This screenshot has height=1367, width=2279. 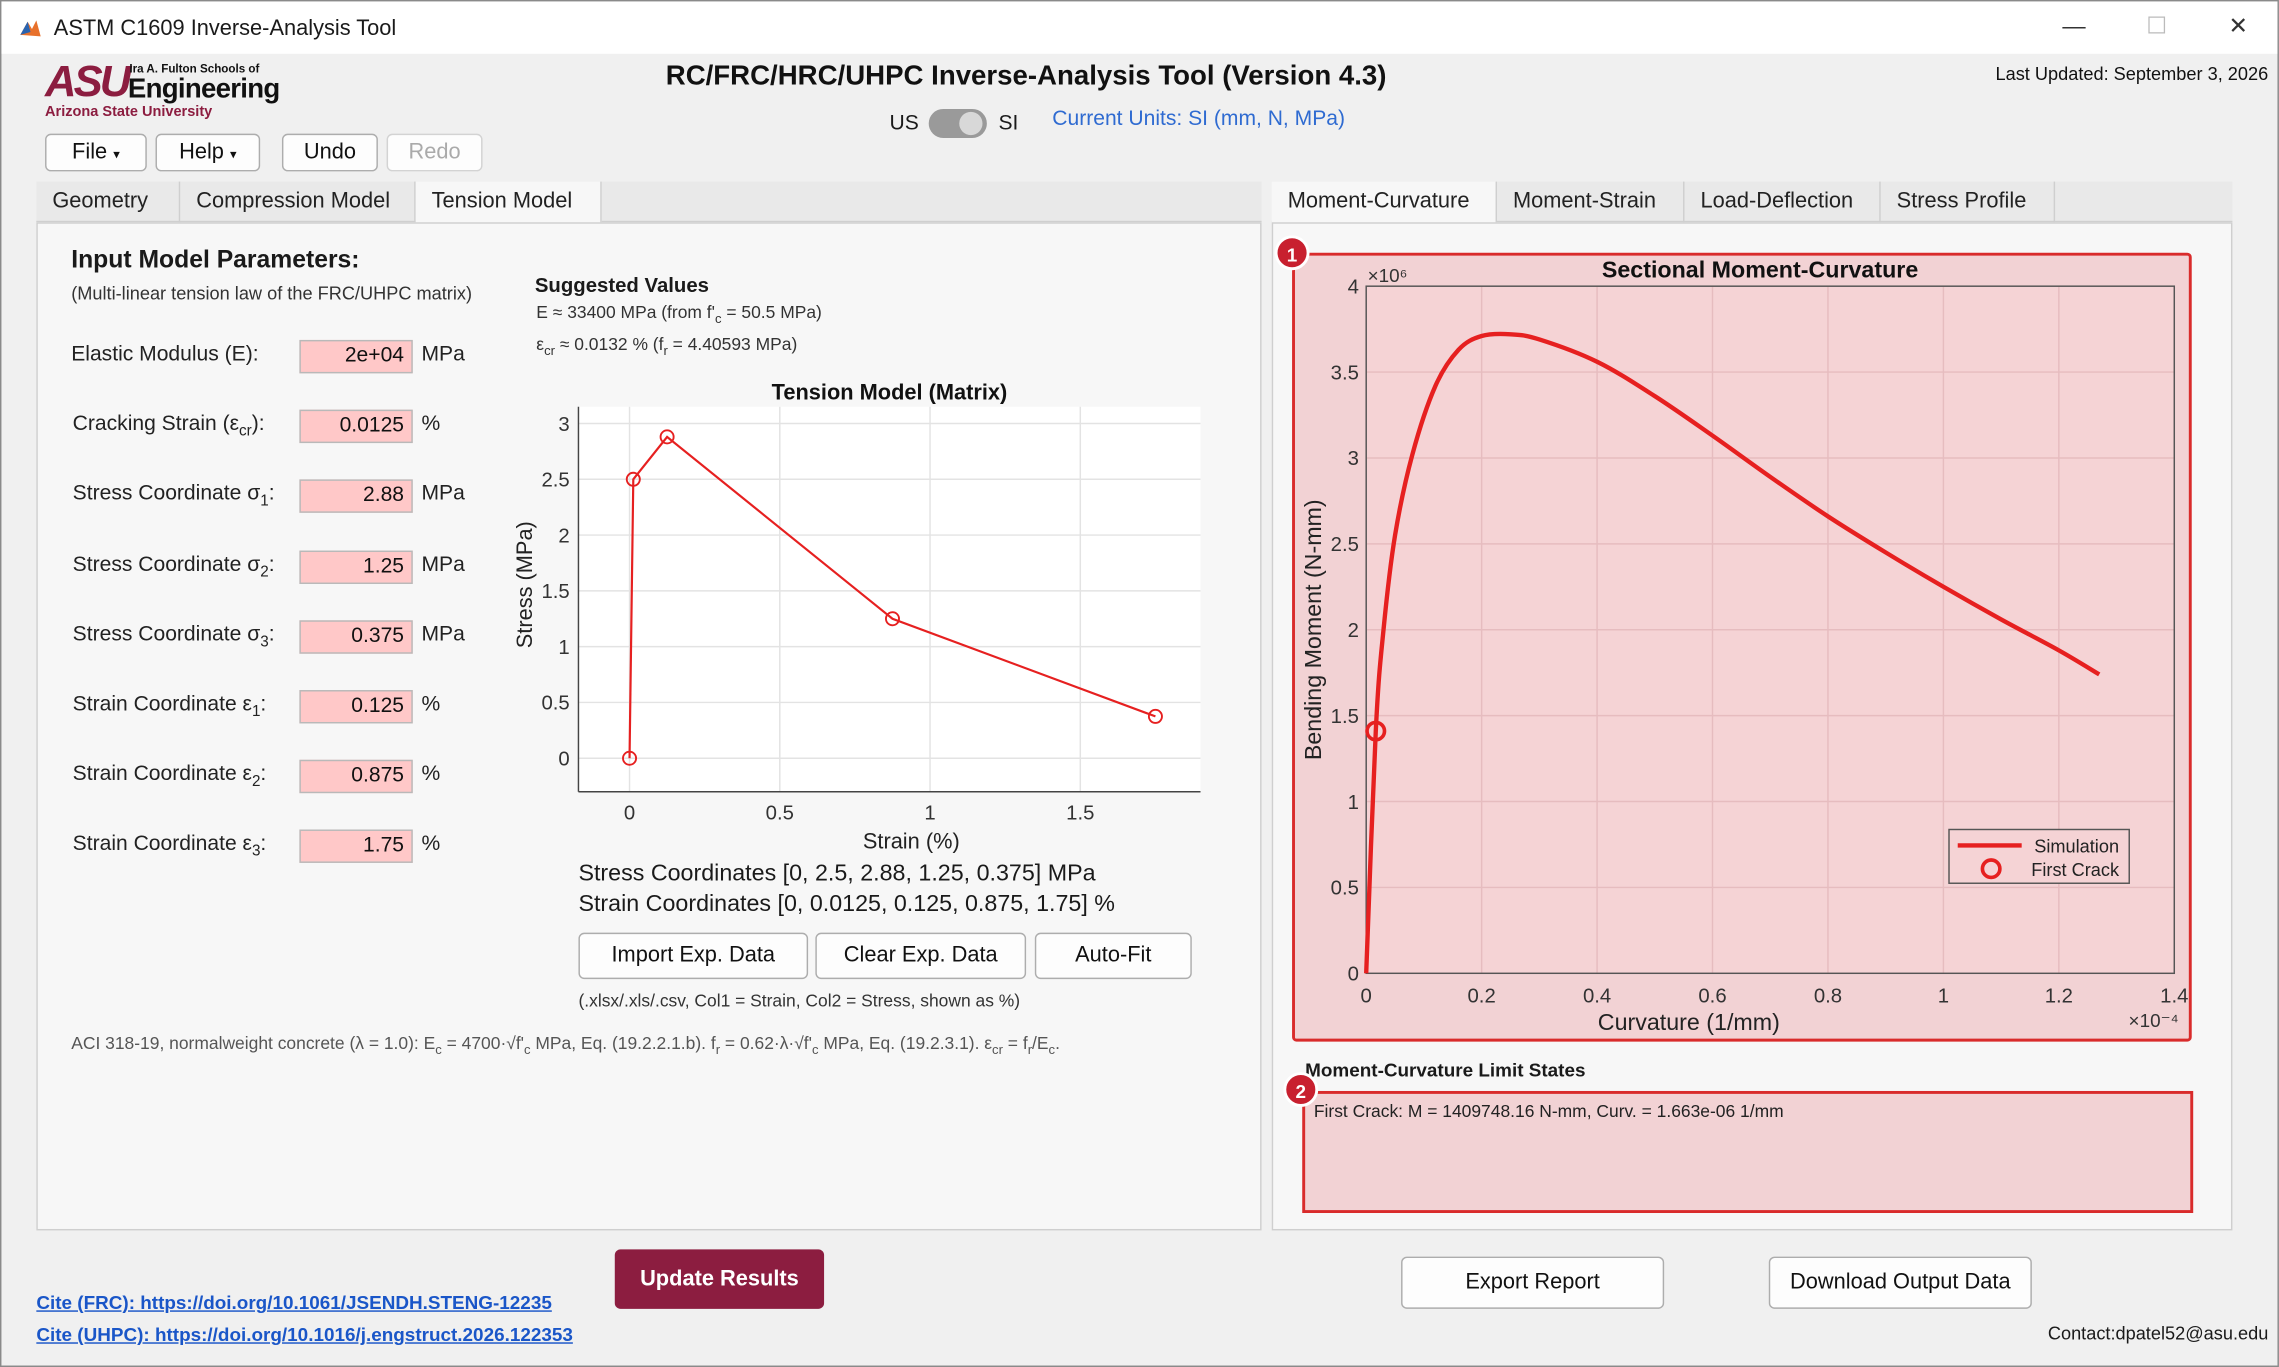 What do you see at coordinates (629, 813) in the screenshot?
I see `x-tick-label: 0` at bounding box center [629, 813].